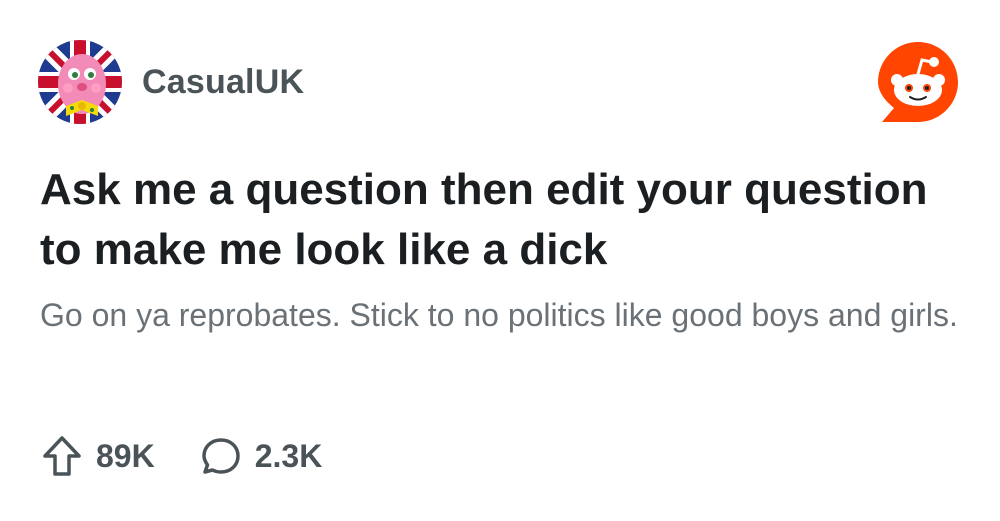 The image size is (1000, 521). I want to click on comment-stat: 2.3K, so click(261, 456).